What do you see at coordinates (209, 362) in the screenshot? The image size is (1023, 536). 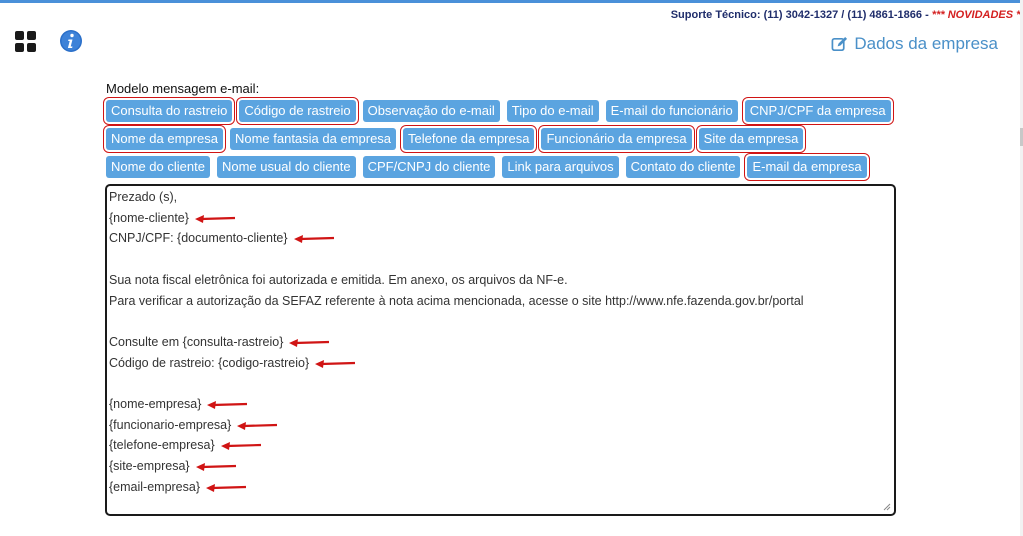 I see `message-line: Código de rastreio: {codigo-rastreio}` at bounding box center [209, 362].